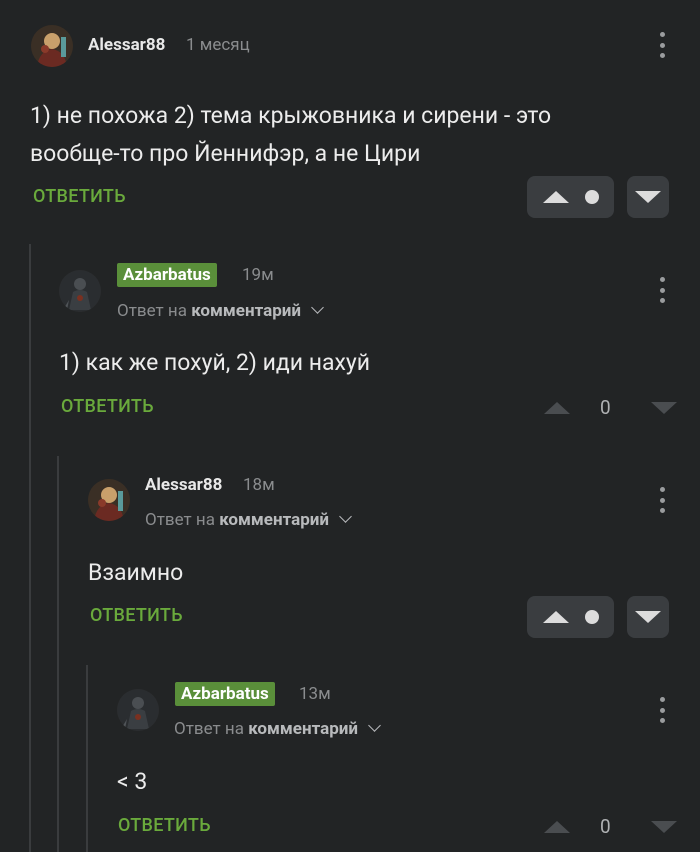 This screenshot has height=852, width=700. I want to click on comment-time: 1 месяц, so click(218, 45).